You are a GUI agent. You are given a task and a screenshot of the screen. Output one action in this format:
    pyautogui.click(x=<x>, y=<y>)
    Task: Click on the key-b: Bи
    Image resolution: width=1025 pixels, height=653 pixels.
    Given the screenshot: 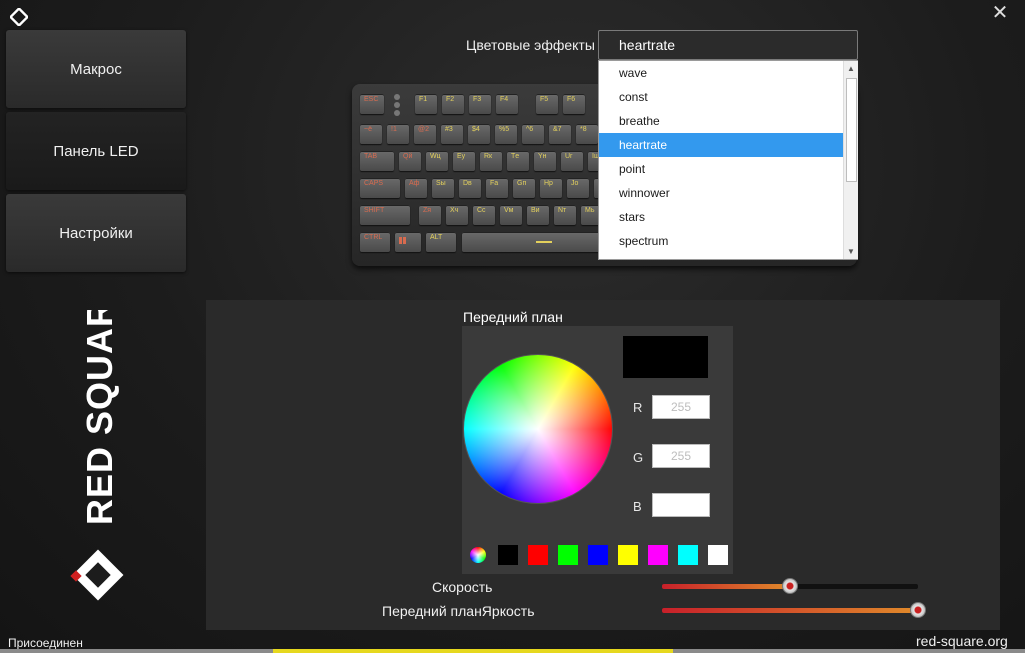 What is the action you would take?
    pyautogui.click(x=538, y=215)
    